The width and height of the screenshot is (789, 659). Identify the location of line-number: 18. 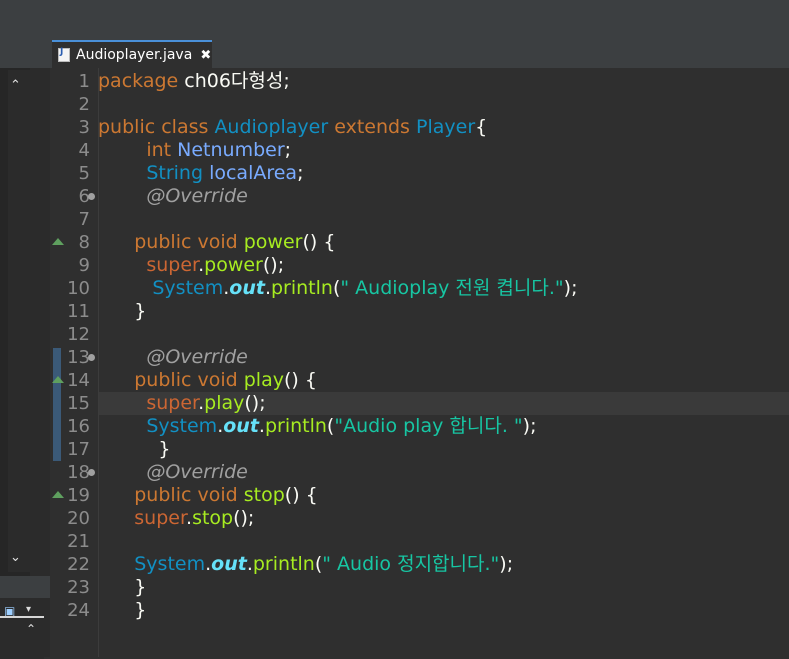
(78, 472).